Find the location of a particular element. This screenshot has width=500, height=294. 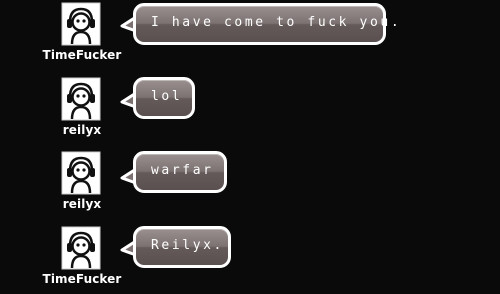

message-text: Reilyx. is located at coordinates (187, 245).